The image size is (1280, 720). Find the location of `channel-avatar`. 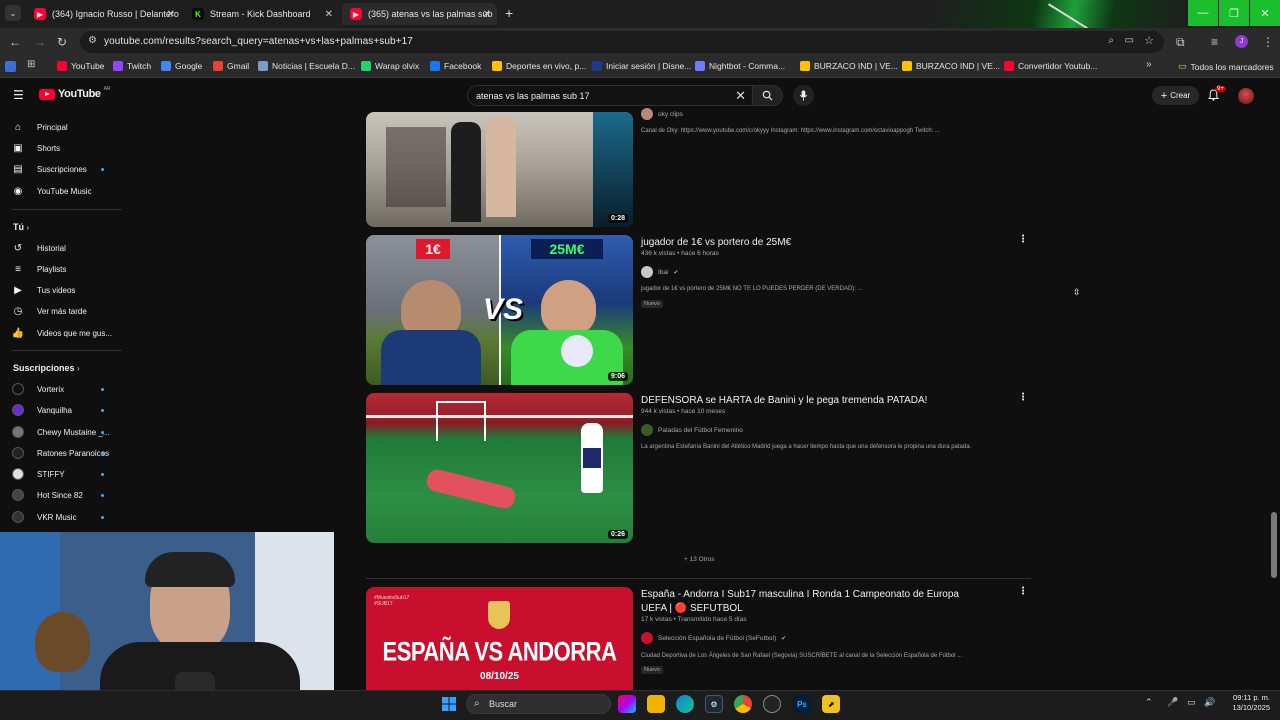

channel-avatar is located at coordinates (18, 453).